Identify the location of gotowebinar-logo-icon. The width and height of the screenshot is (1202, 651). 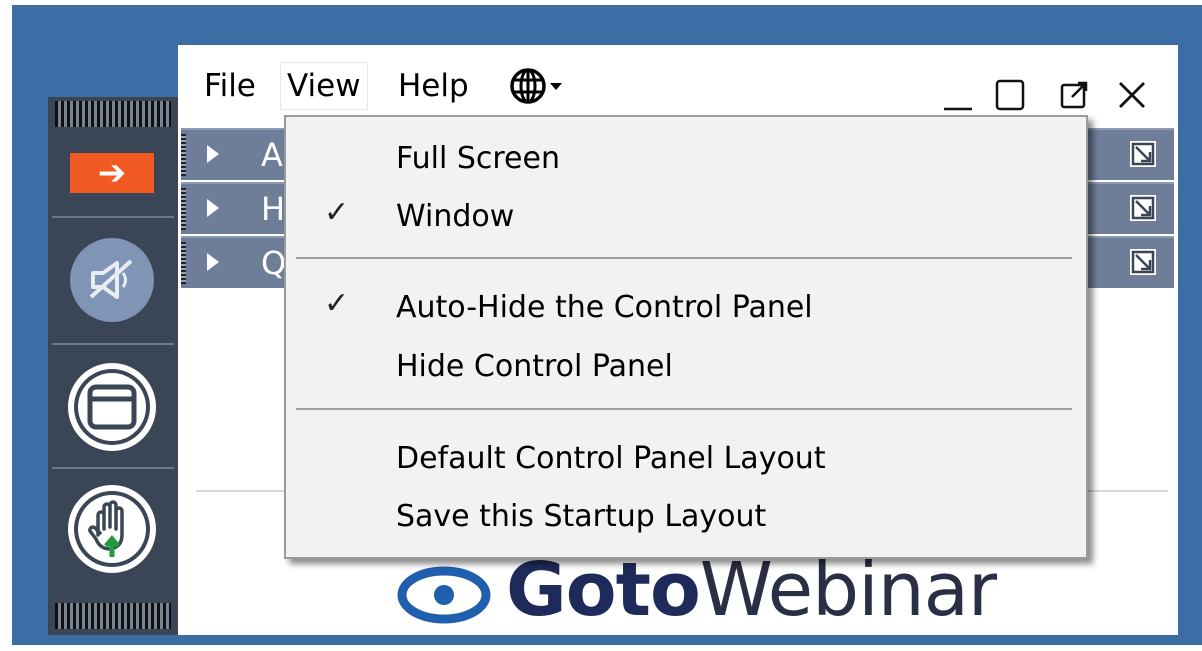
(444, 595).